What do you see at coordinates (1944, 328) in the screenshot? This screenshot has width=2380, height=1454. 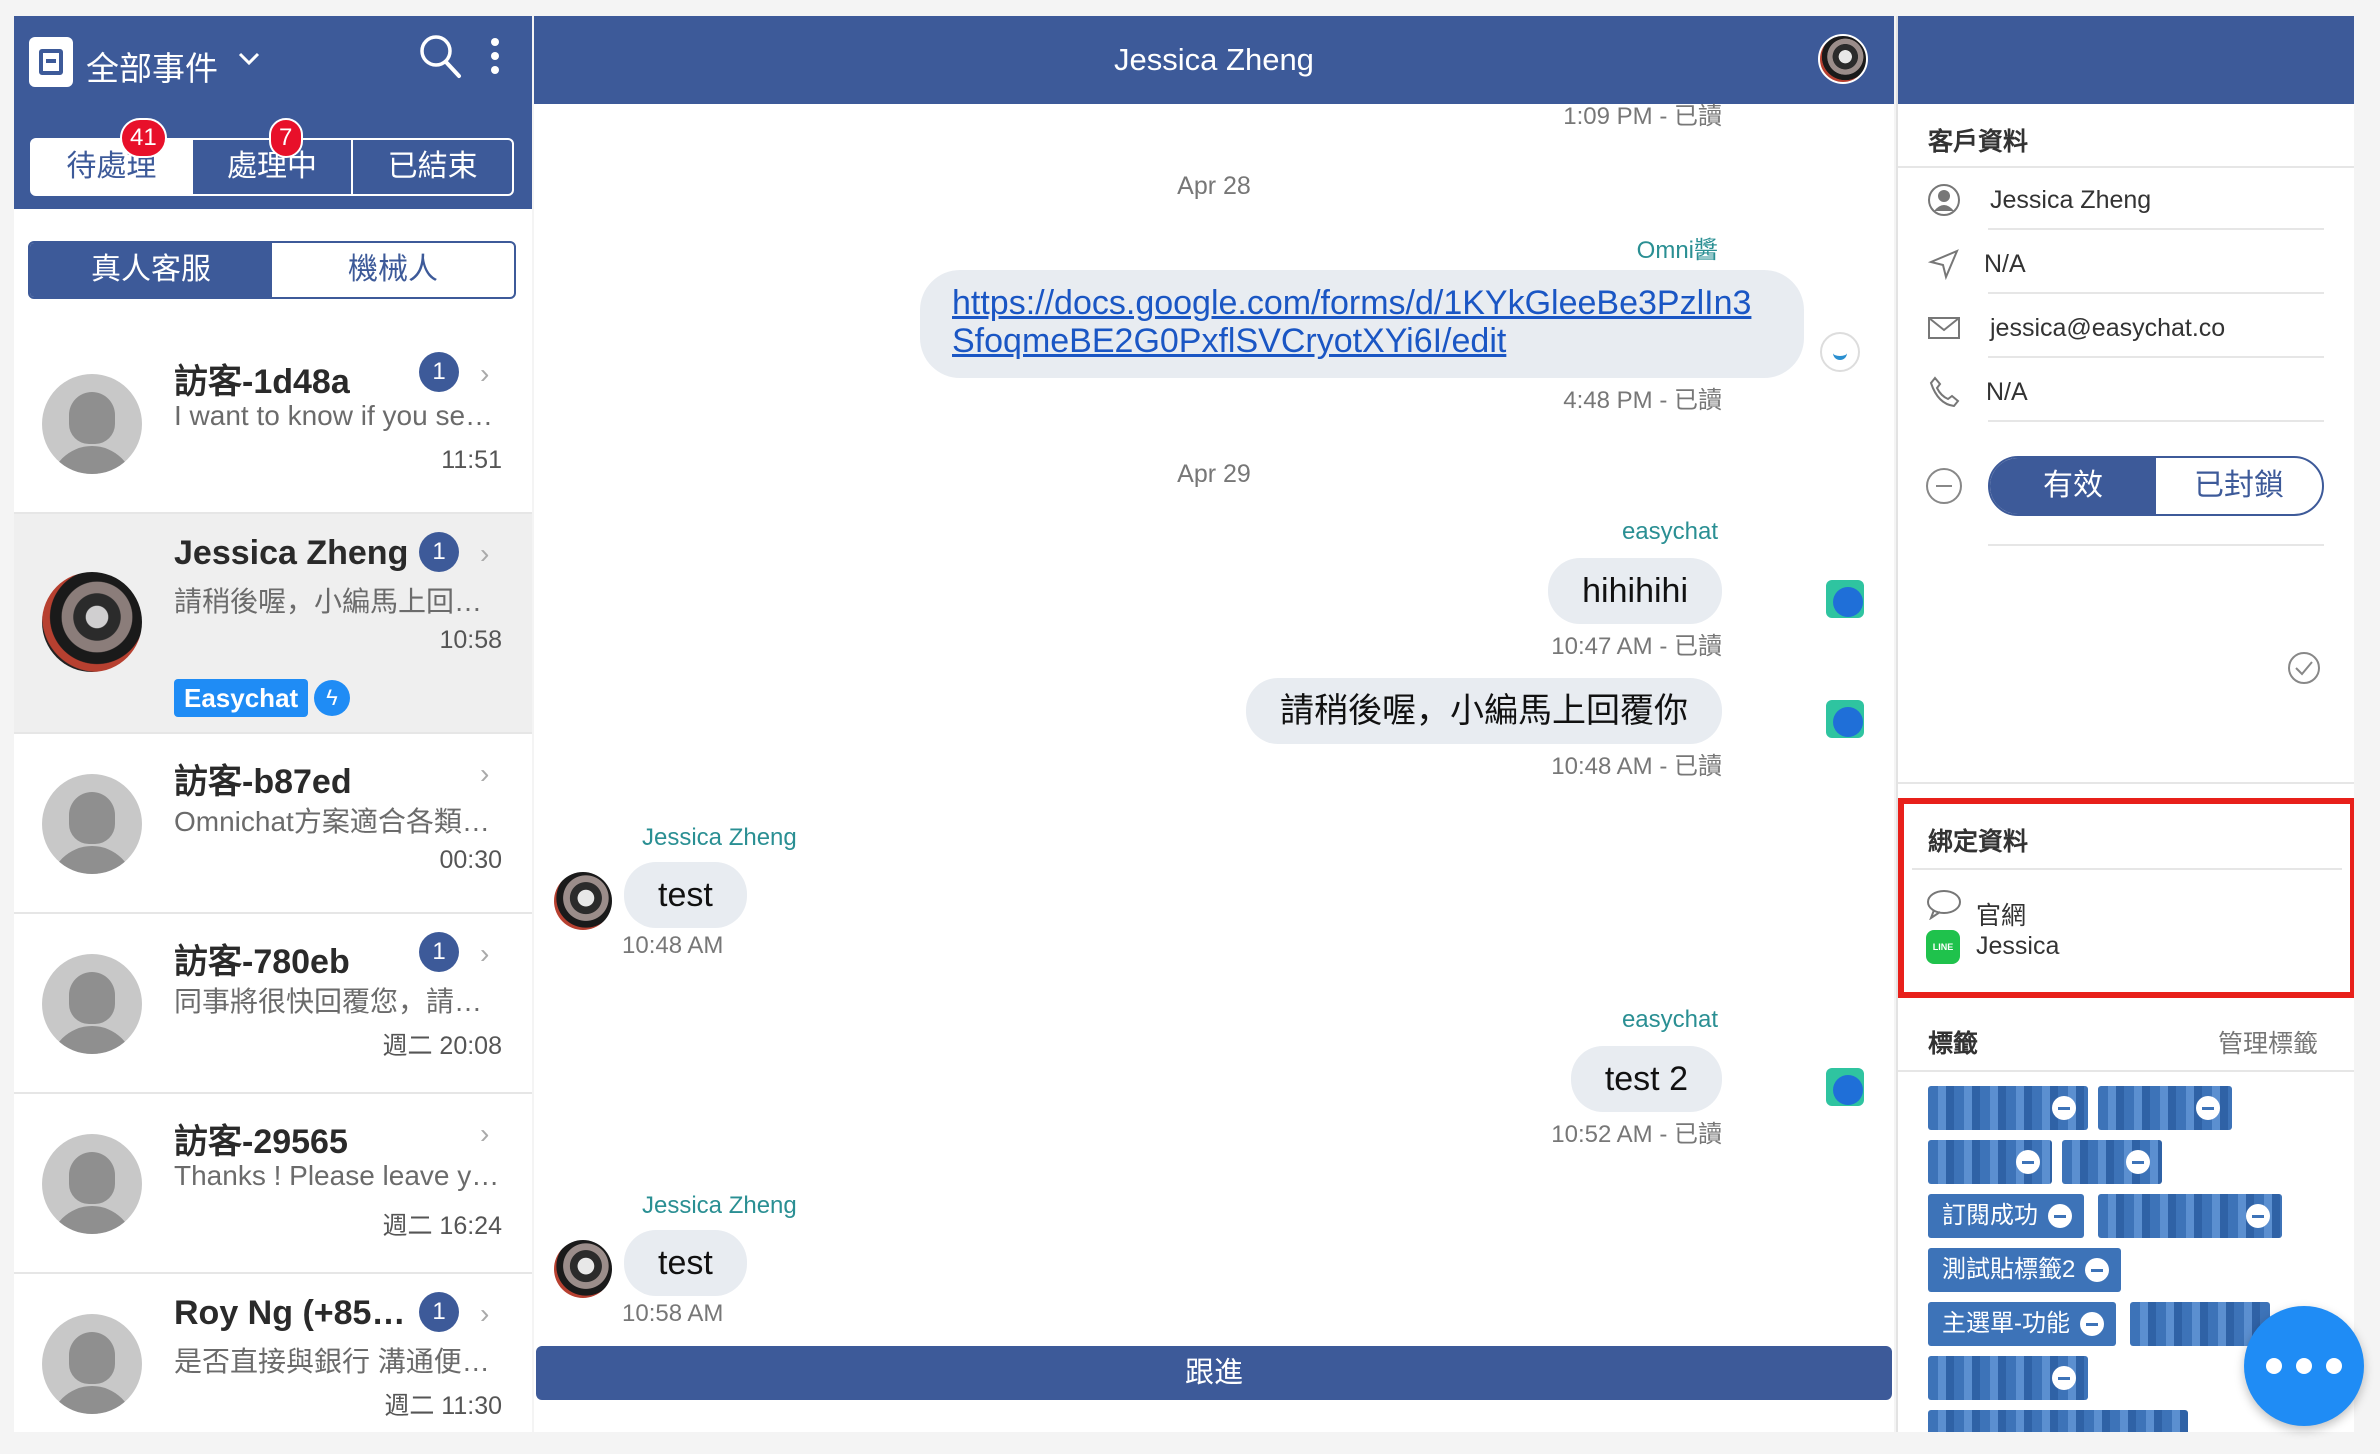 I see `email-icon` at bounding box center [1944, 328].